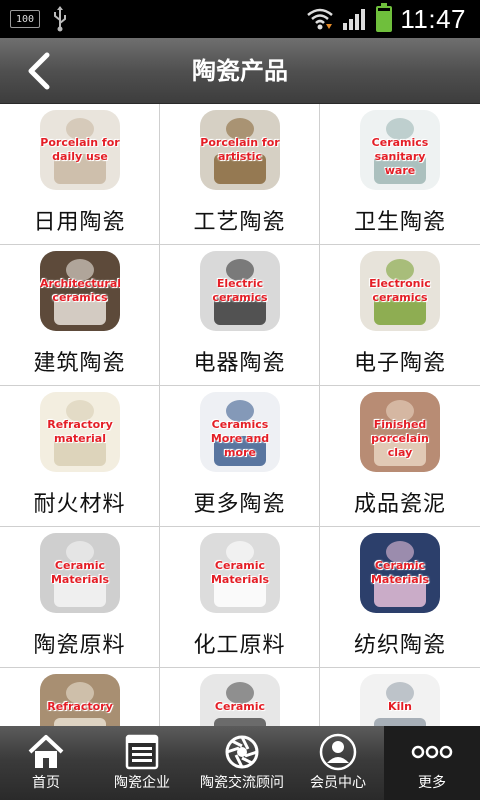 This screenshot has height=800, width=480. I want to click on product-label: 电子陶瓷, so click(399, 363).